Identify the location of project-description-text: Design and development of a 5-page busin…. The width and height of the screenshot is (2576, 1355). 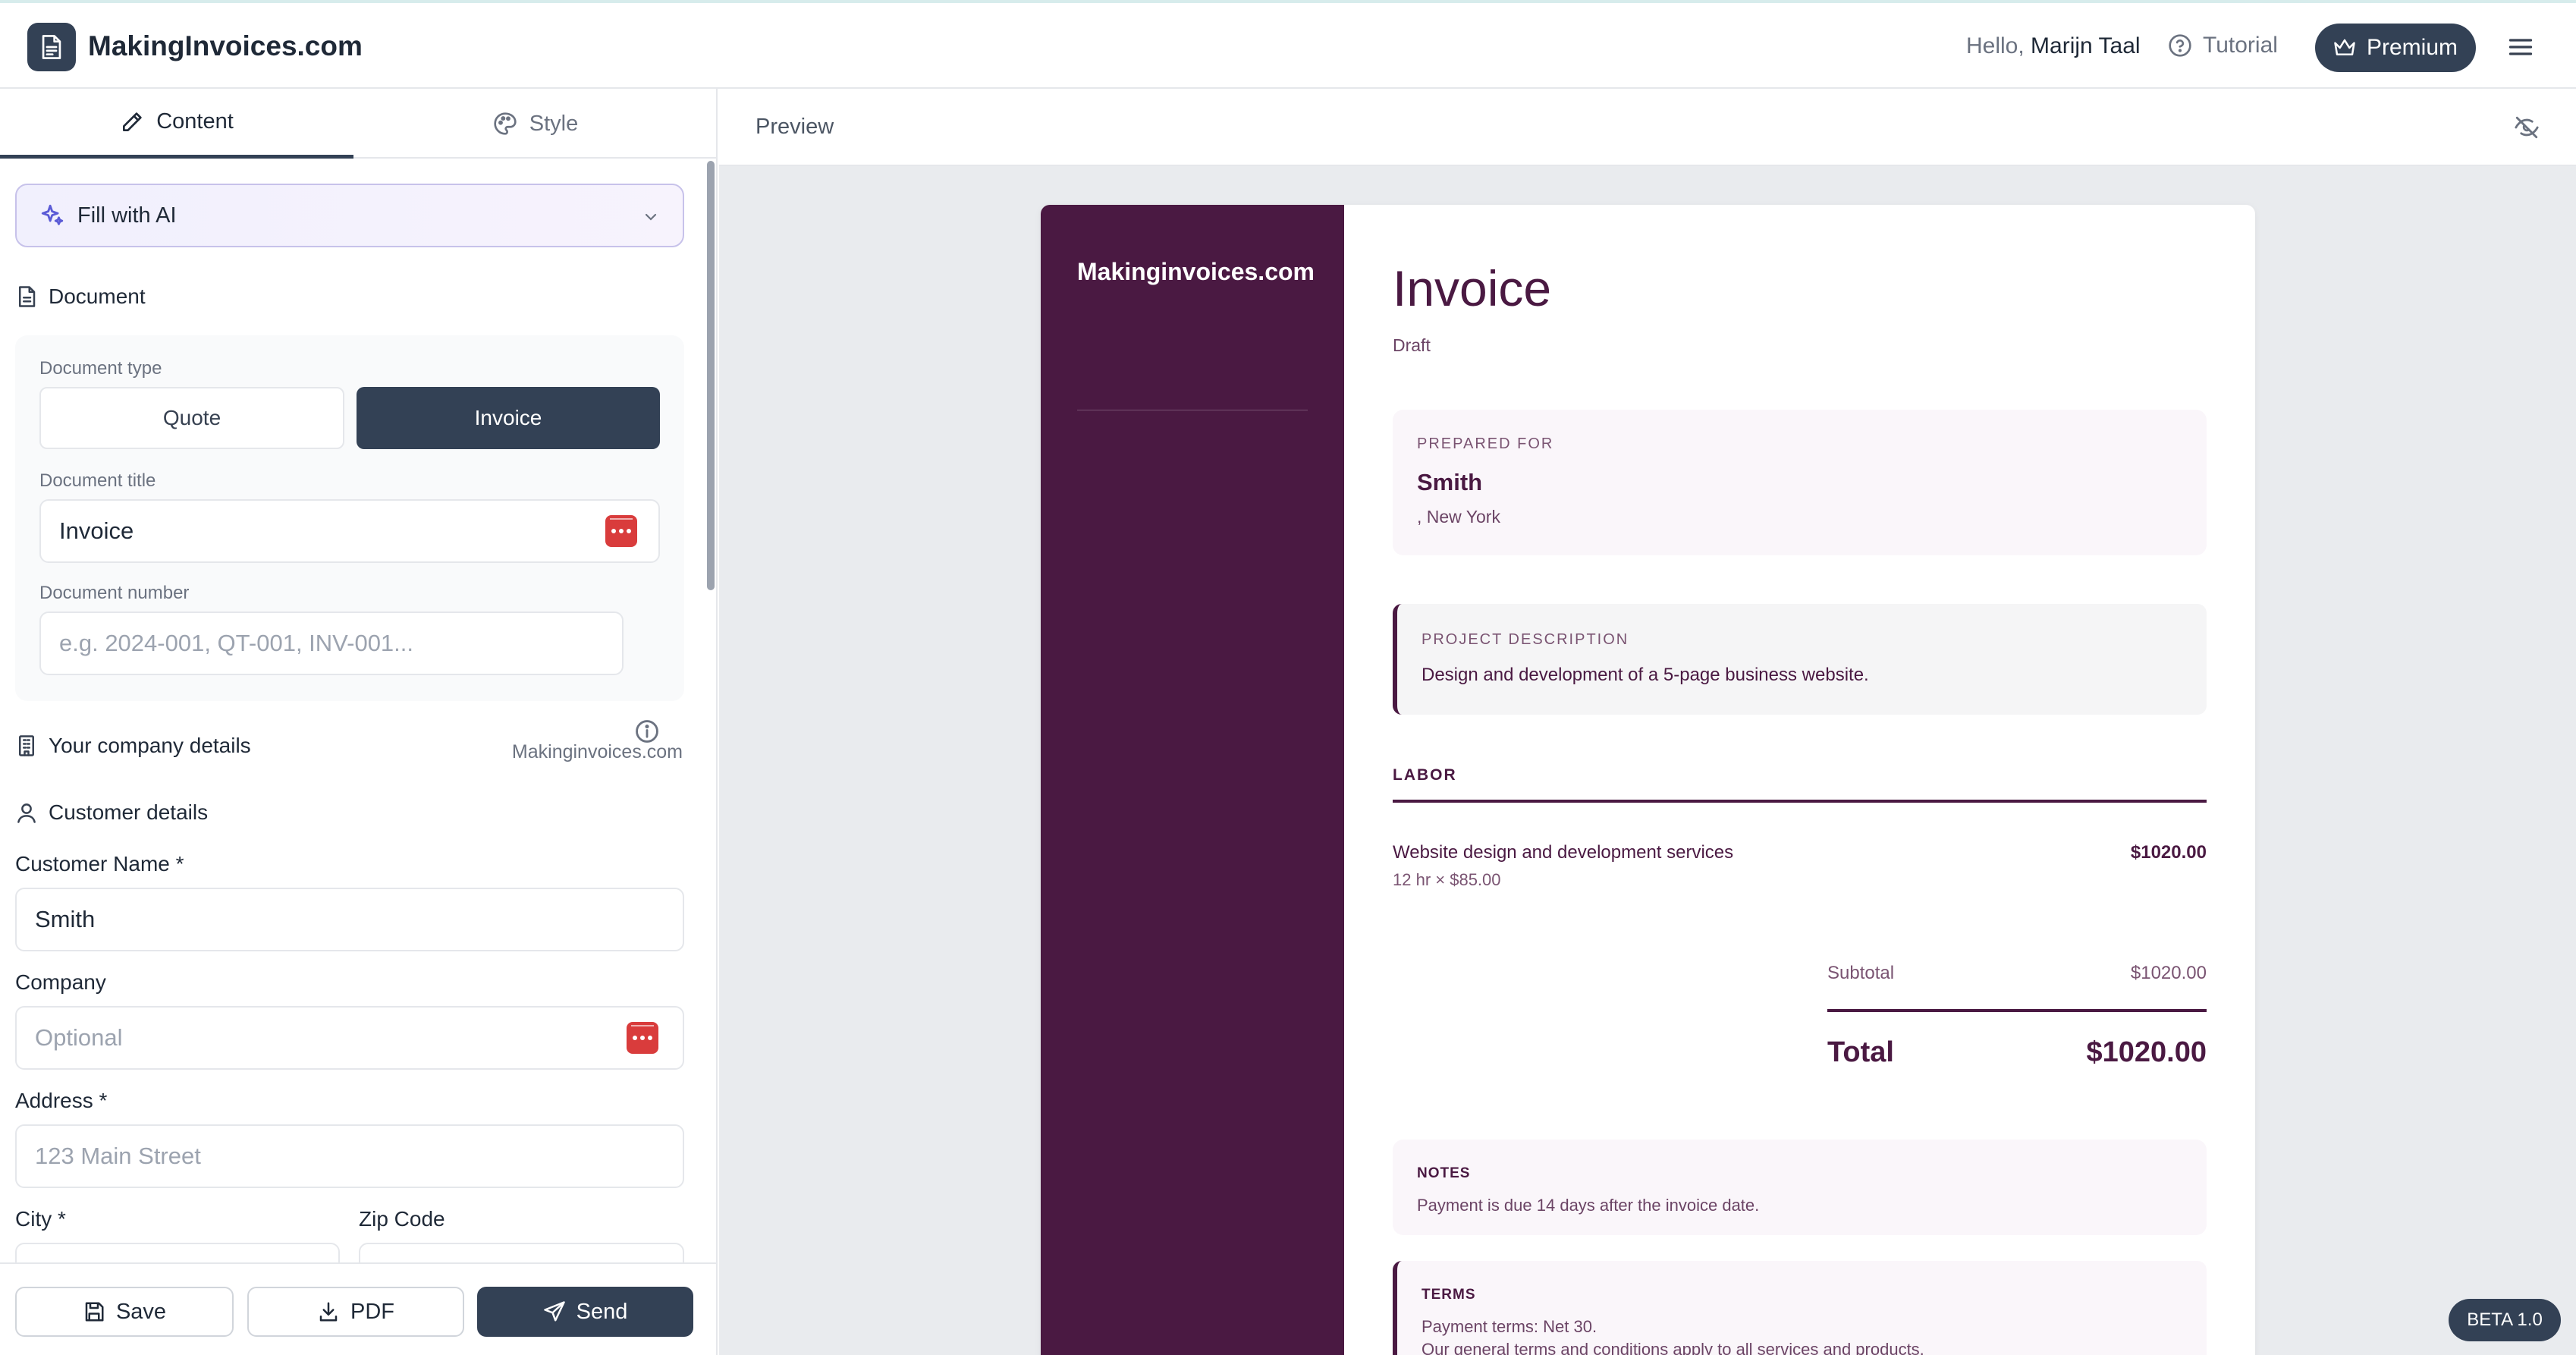
(1645, 675).